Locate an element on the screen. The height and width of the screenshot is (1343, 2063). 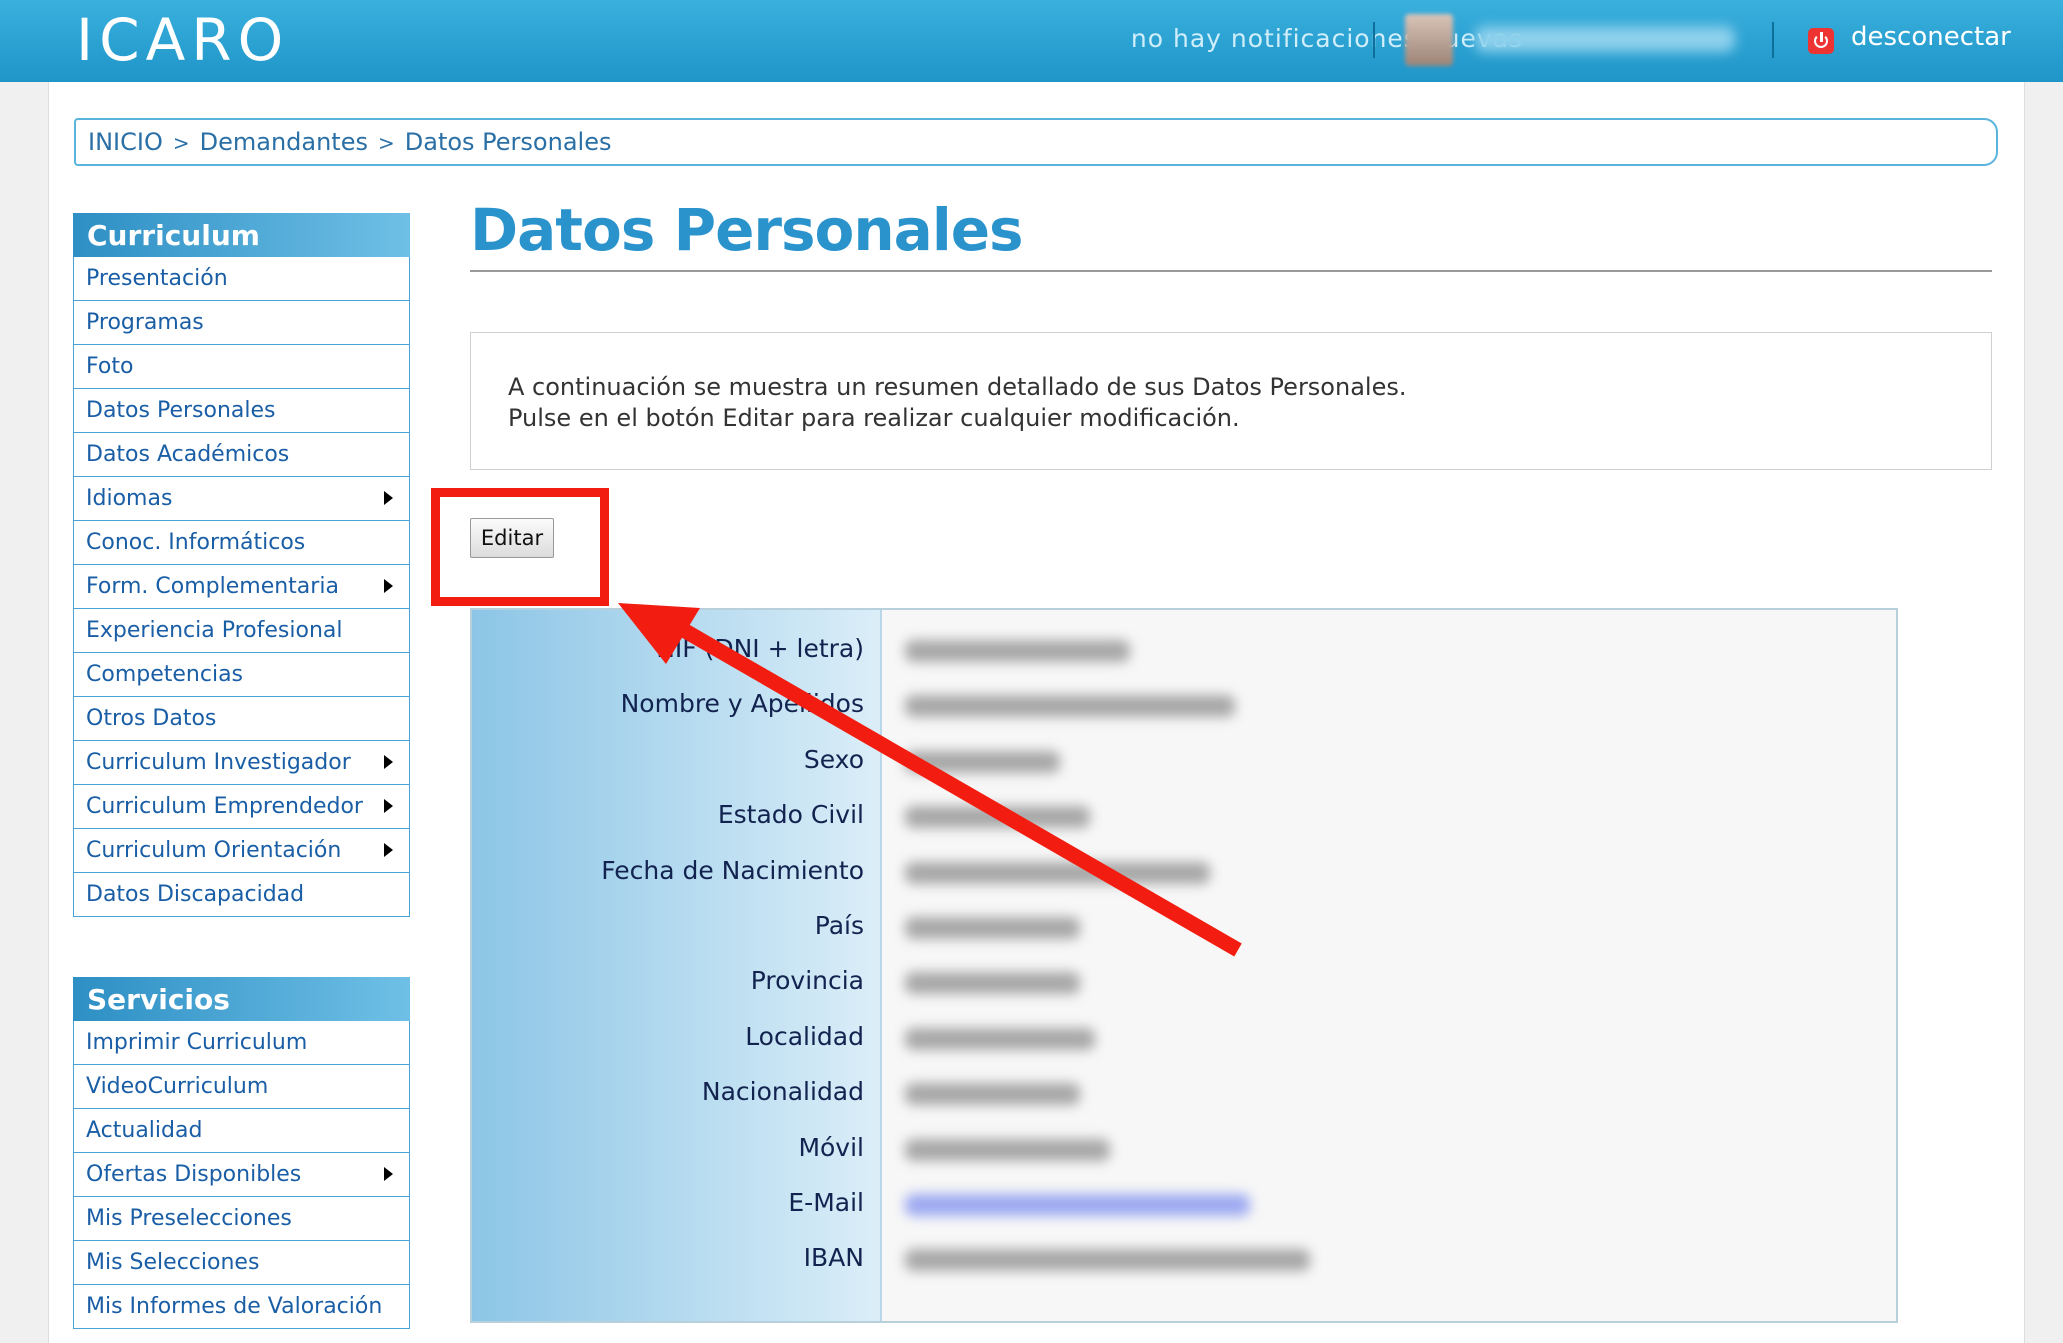
annotation-arrow is located at coordinates (930, 780).